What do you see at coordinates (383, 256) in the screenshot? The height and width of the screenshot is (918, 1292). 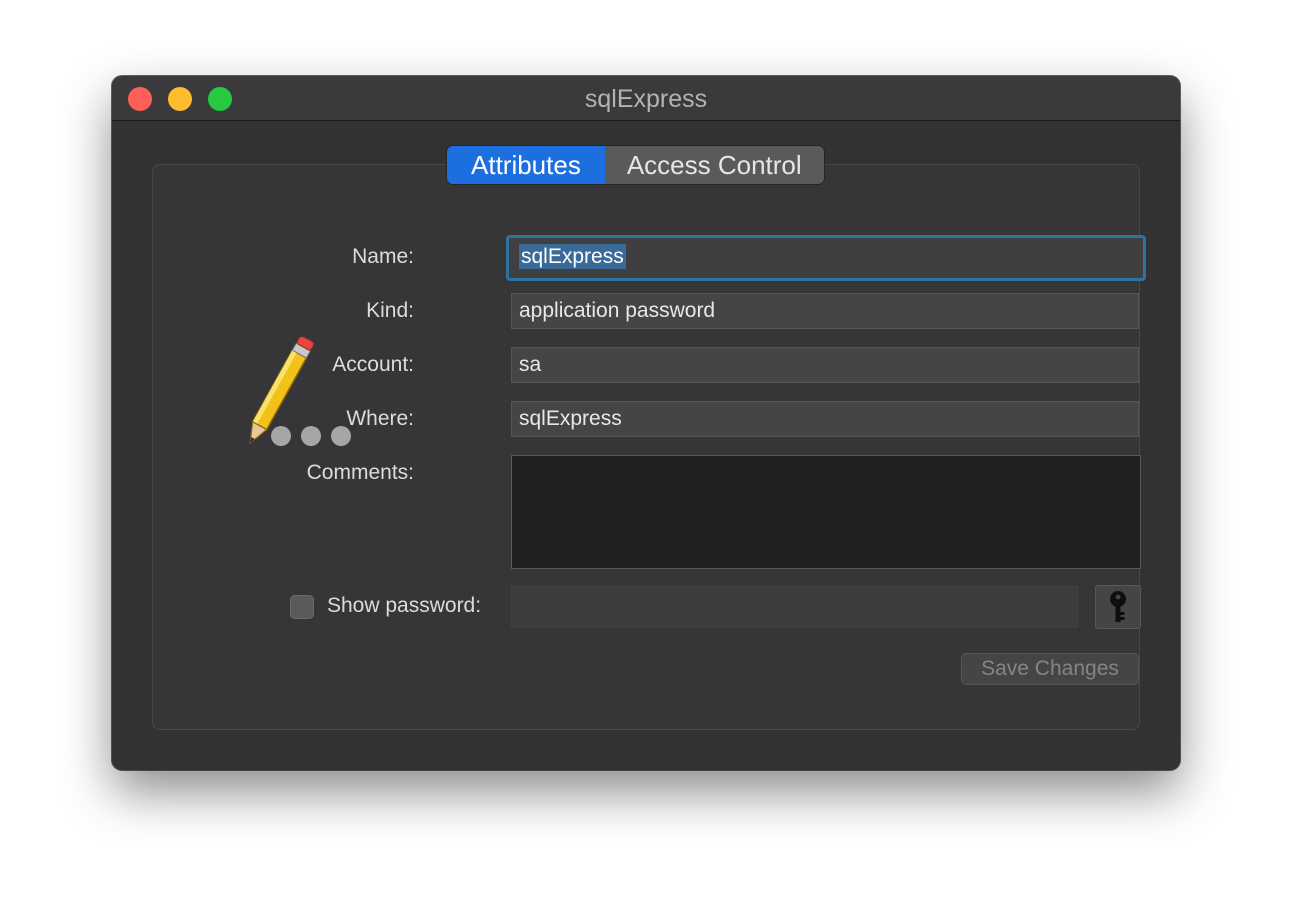 I see `name-label: Name:` at bounding box center [383, 256].